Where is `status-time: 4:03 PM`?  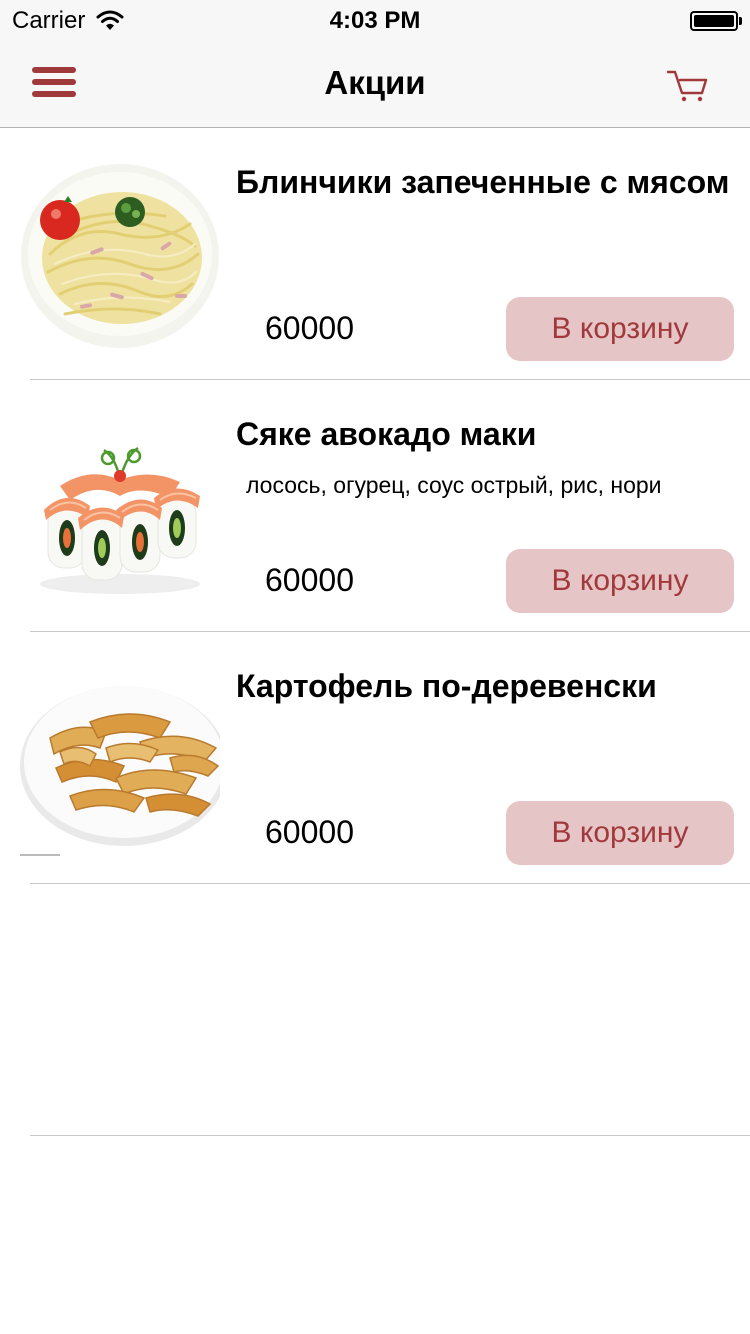 status-time: 4:03 PM is located at coordinates (375, 20).